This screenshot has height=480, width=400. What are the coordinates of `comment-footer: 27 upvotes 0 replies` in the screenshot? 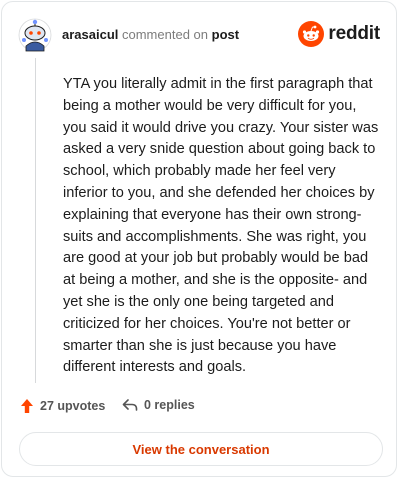 It's located at (199, 409).